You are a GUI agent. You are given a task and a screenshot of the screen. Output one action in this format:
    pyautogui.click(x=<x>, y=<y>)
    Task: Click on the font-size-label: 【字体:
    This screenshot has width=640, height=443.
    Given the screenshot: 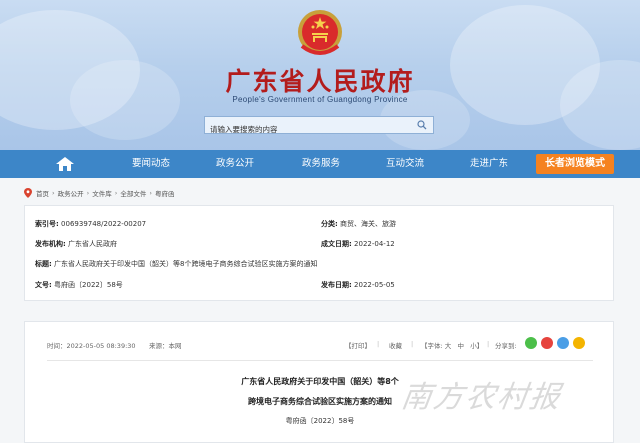 What is the action you would take?
    pyautogui.click(x=432, y=346)
    